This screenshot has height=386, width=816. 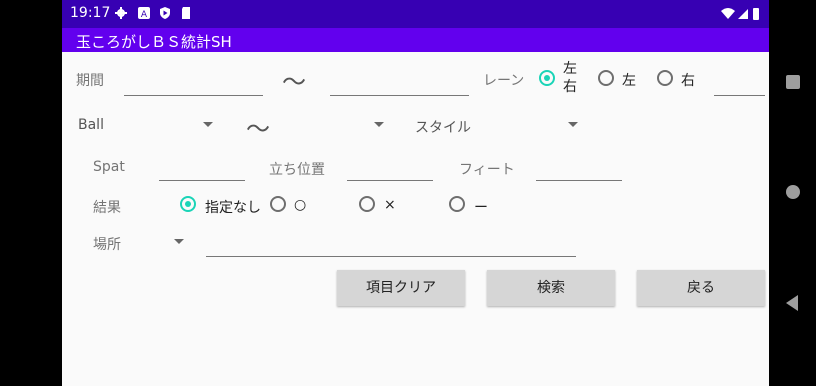 I want to click on ball-tilde: 〜, so click(x=258, y=129).